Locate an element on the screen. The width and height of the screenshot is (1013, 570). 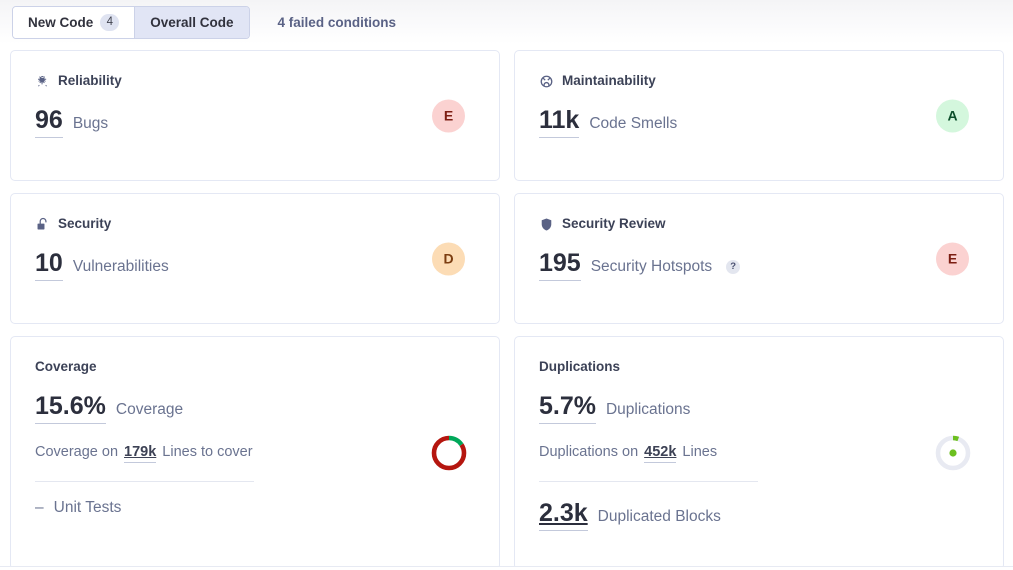
coverage-divider is located at coordinates (144, 481).